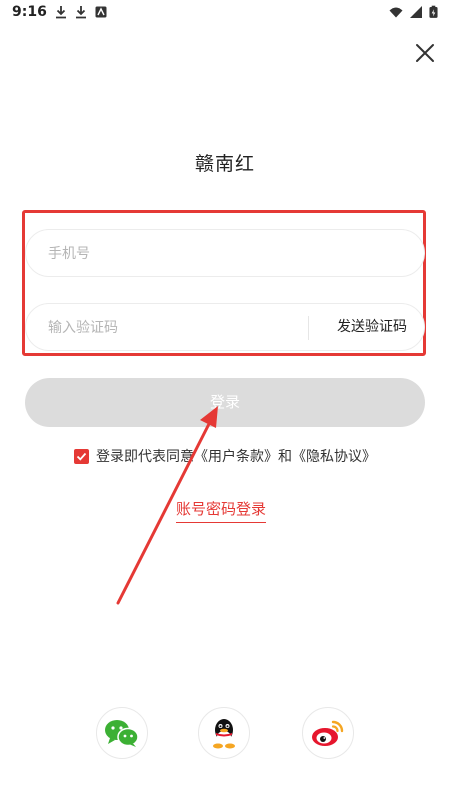  Describe the element at coordinates (29, 12) in the screenshot. I see `status-time: 9:16` at that location.